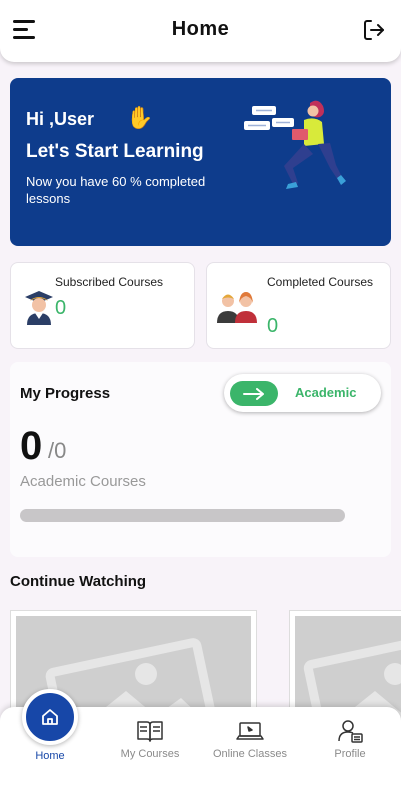  What do you see at coordinates (295, 144) in the screenshot?
I see `student-reading-illustration` at bounding box center [295, 144].